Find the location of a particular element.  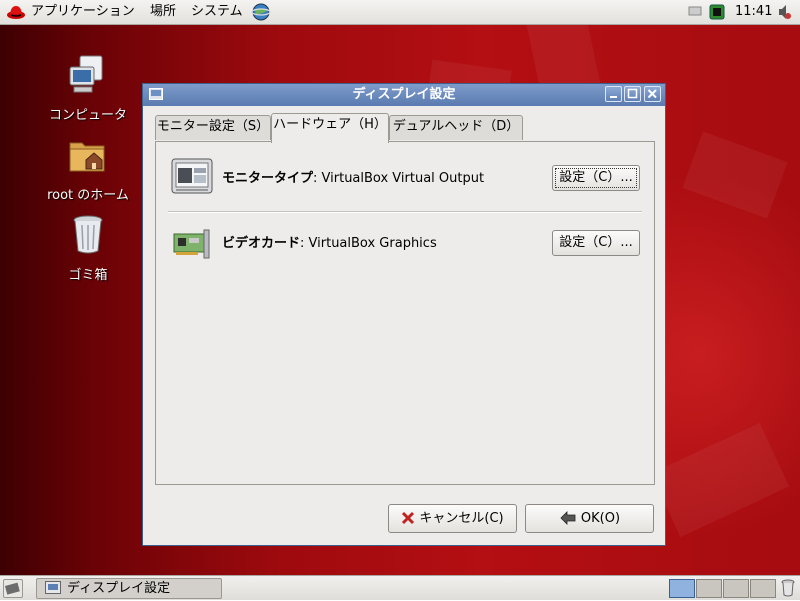

volume-icon is located at coordinates (784, 14).